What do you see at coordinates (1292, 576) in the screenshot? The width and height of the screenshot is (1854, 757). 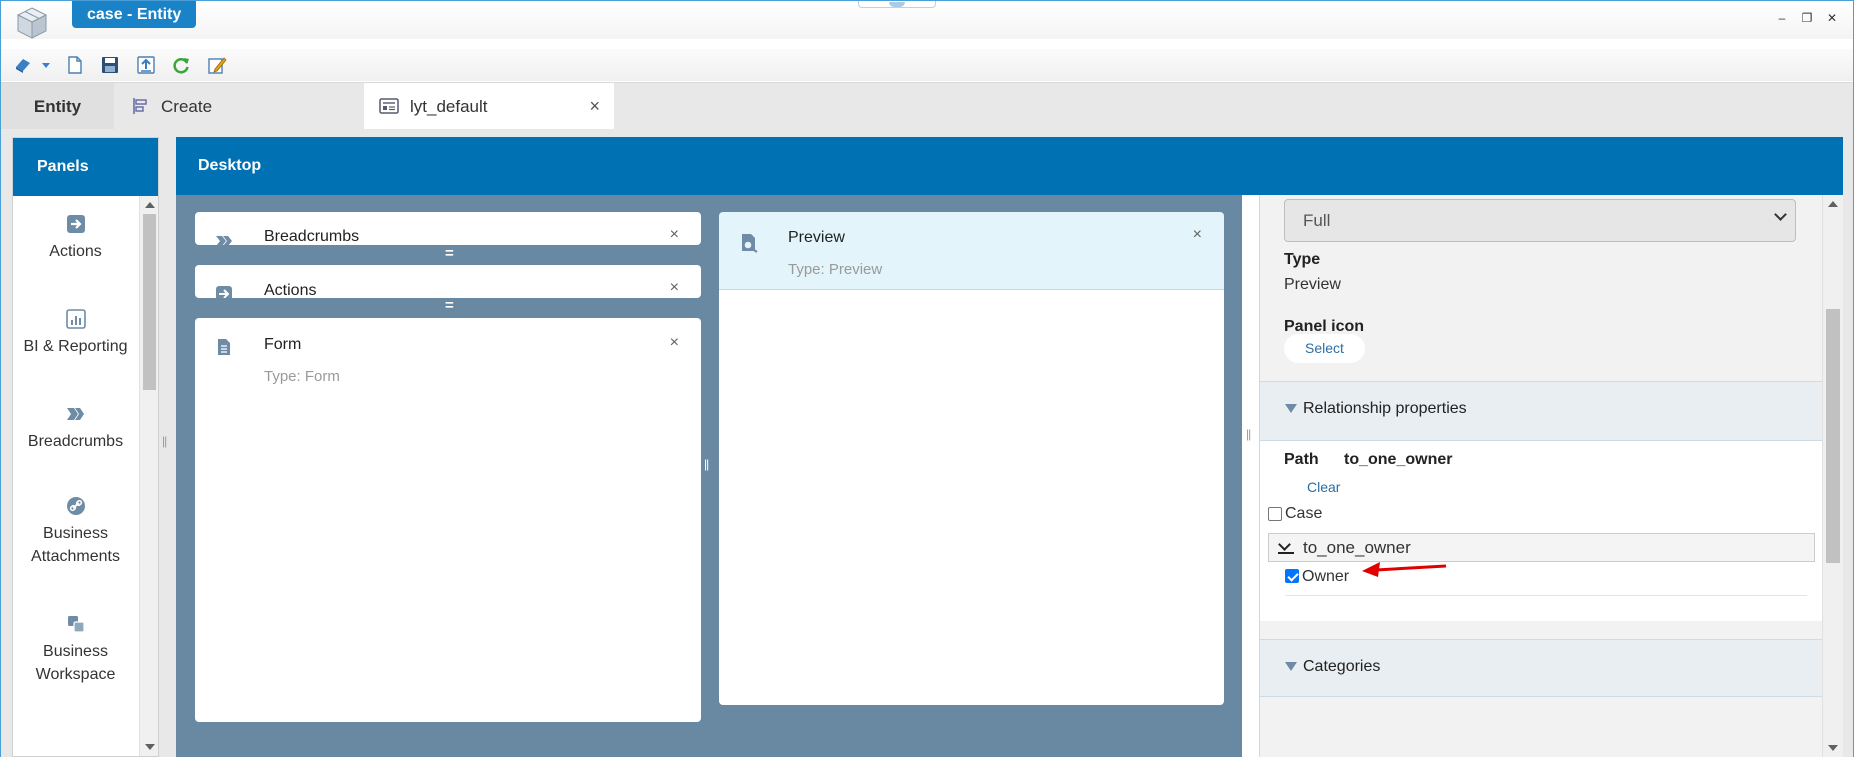 I see `owner-checkbox` at bounding box center [1292, 576].